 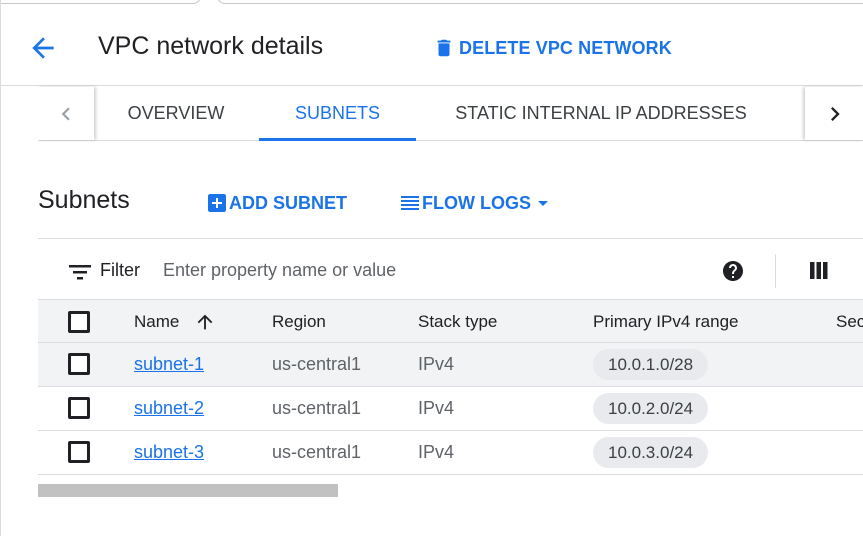 What do you see at coordinates (169, 364) in the screenshot?
I see `subnet-name-link: subnet-1` at bounding box center [169, 364].